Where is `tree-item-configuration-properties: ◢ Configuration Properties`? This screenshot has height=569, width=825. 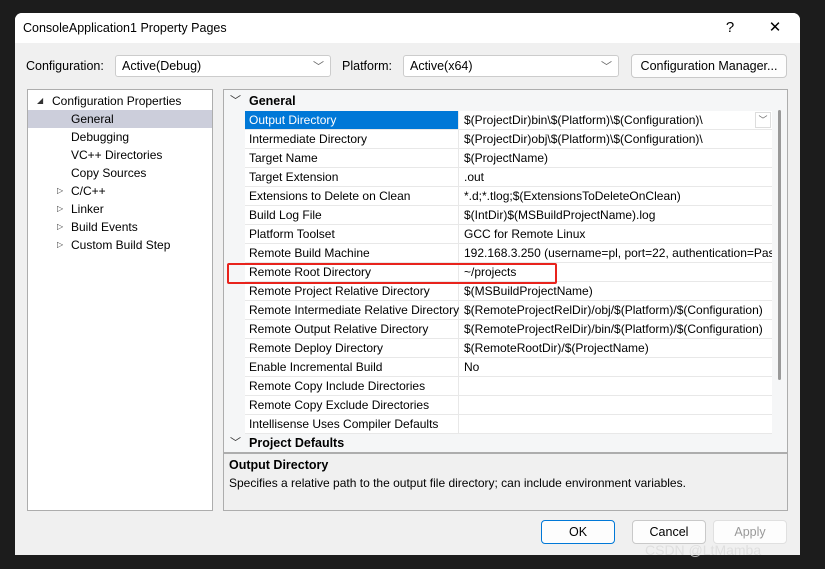 tree-item-configuration-properties: ◢ Configuration Properties is located at coordinates (120, 101).